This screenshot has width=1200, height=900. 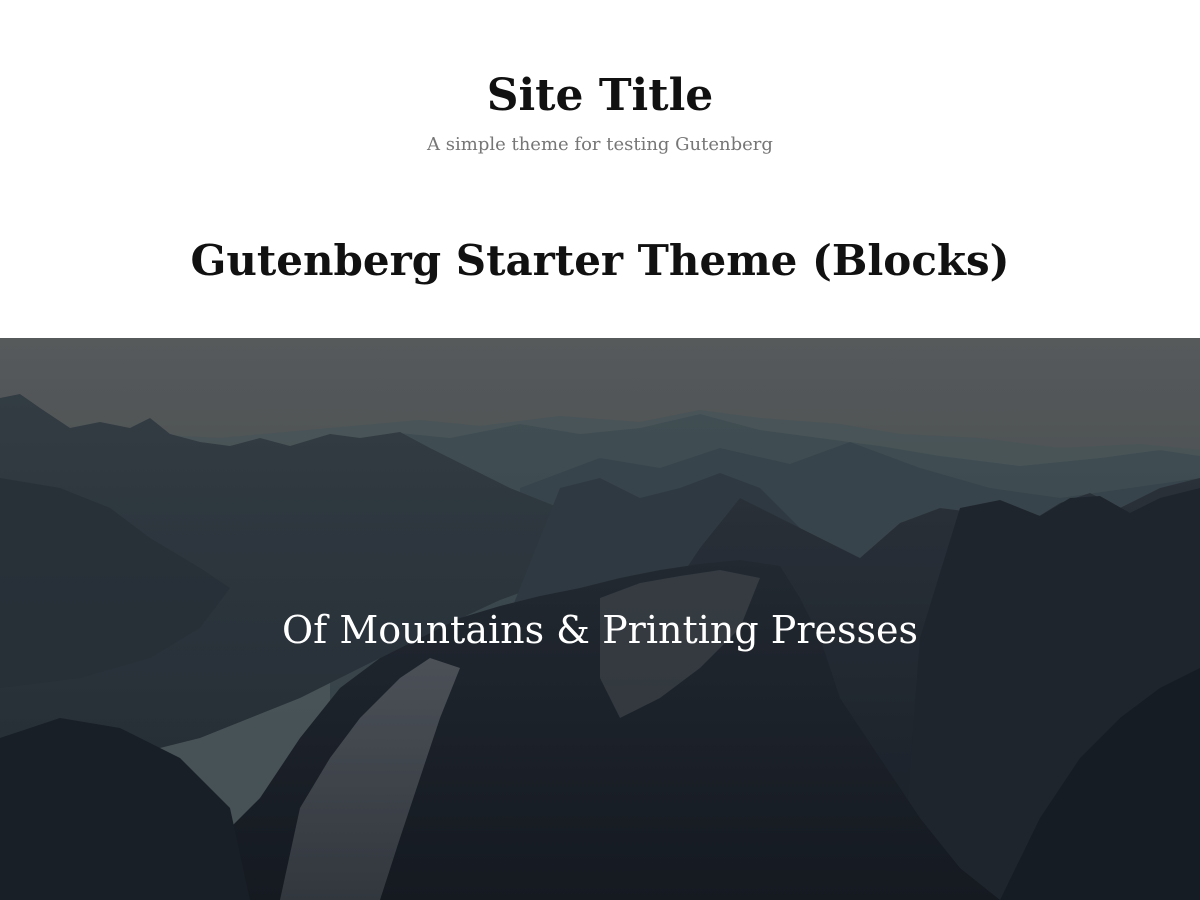 What do you see at coordinates (600, 144) in the screenshot?
I see `site-tagline: A simple theme for testing Gutenberg` at bounding box center [600, 144].